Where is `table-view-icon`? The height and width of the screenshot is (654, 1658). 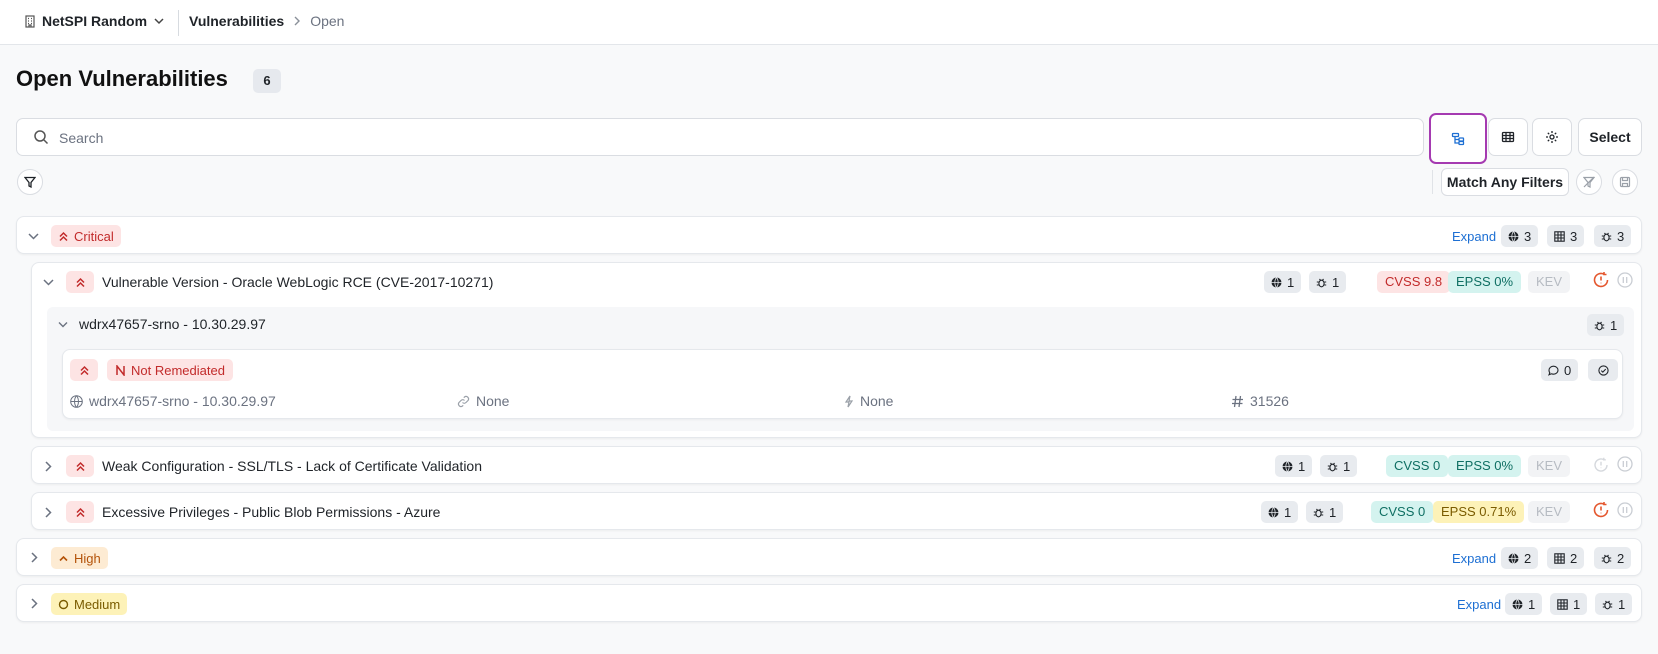 table-view-icon is located at coordinates (1508, 137).